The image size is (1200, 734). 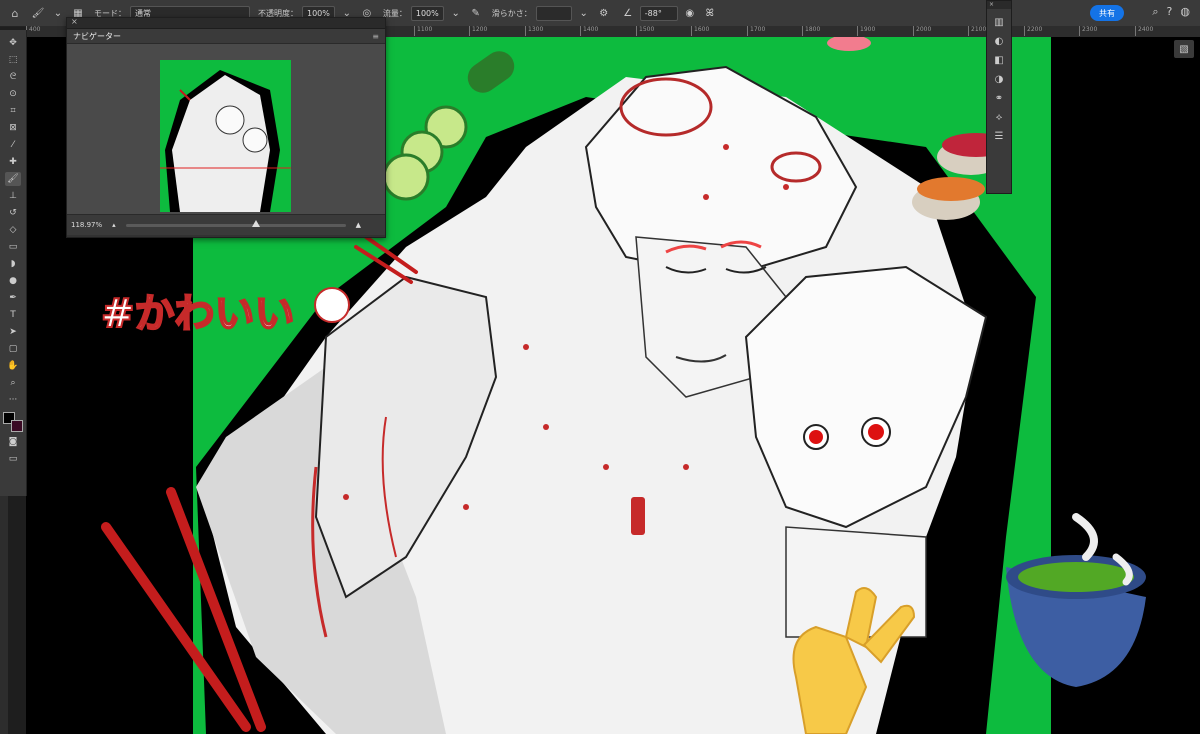 I want to click on ruler-tick: 1800, so click(x=811, y=31).